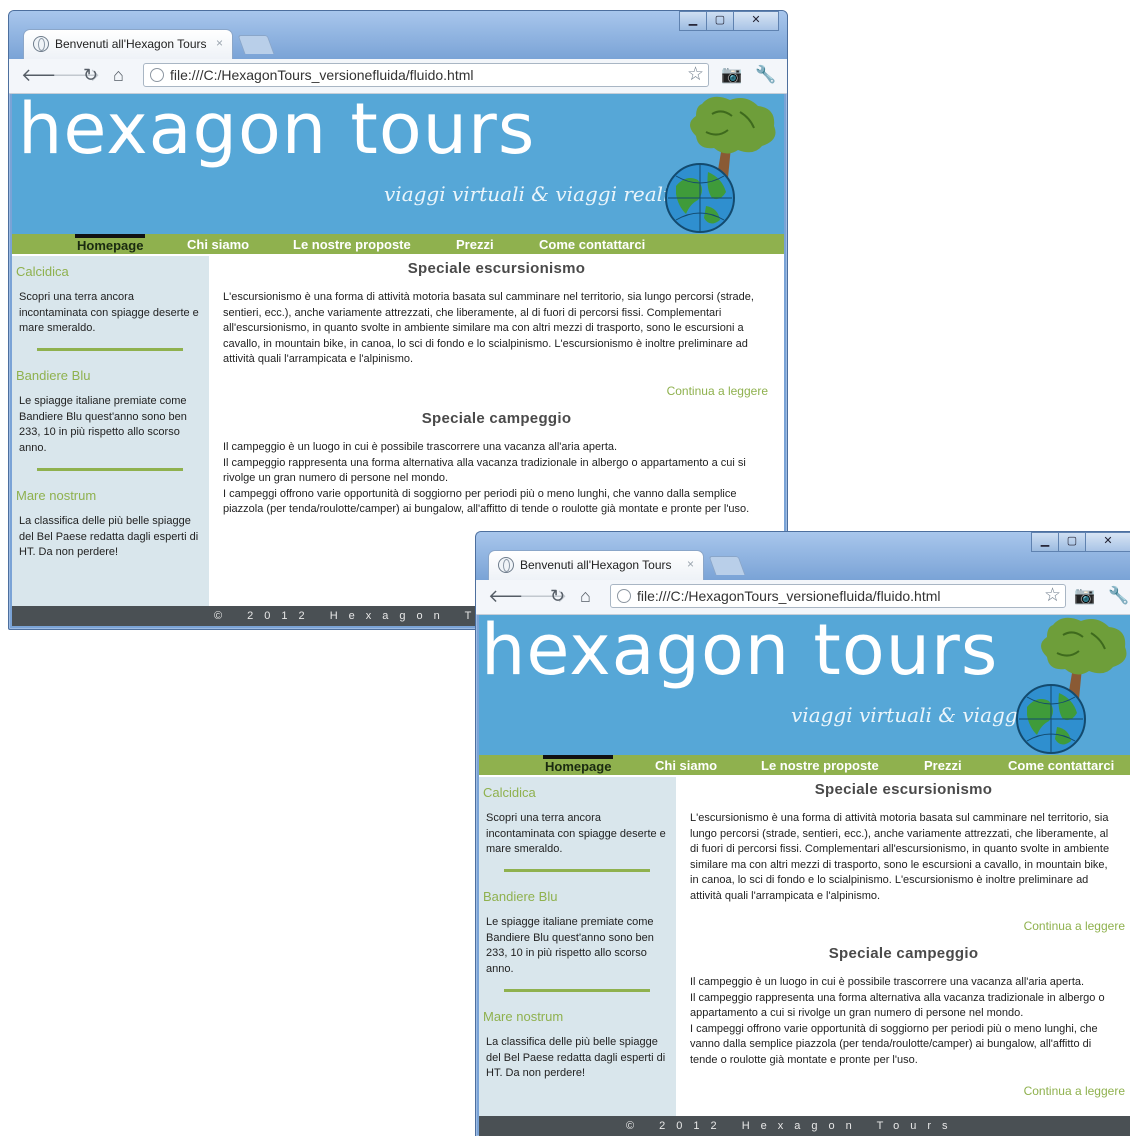  What do you see at coordinates (792, 1126) in the screenshot?
I see `footer-text: © 2012 Hexagon Tours` at bounding box center [792, 1126].